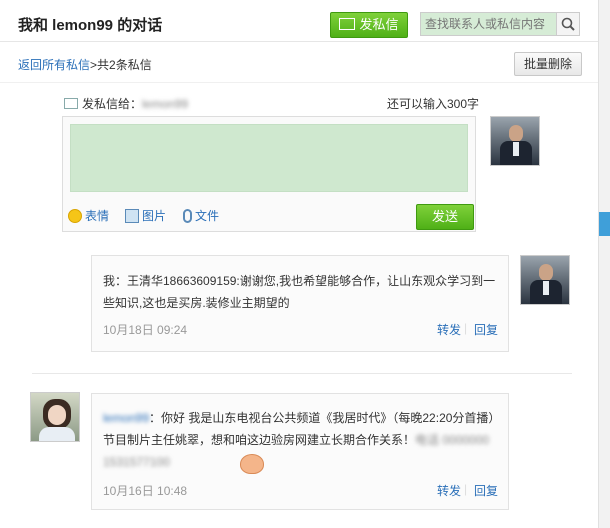  I want to click on compose-to-label: 发私信给：, so click(112, 104).